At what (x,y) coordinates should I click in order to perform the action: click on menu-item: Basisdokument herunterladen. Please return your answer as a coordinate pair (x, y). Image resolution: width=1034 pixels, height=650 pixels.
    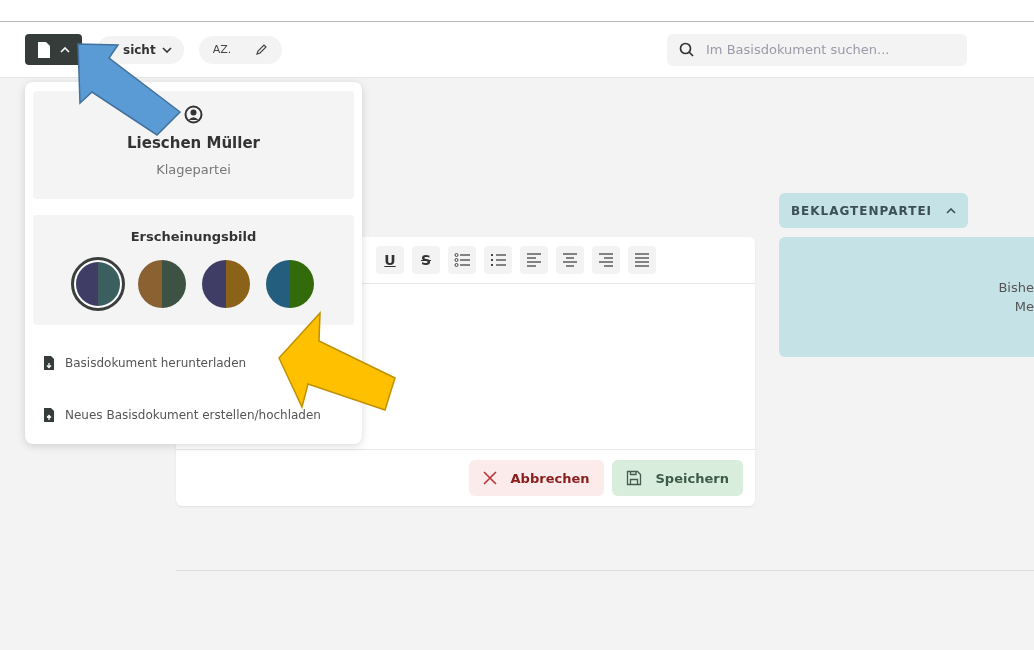
    Looking at the image, I should click on (145, 363).